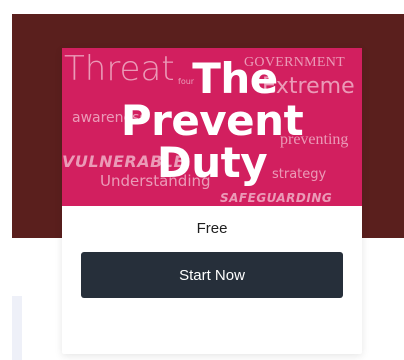 Image resolution: width=404 pixels, height=360 pixels. What do you see at coordinates (276, 198) in the screenshot?
I see `word-cloud-word: SAFEGUARDING` at bounding box center [276, 198].